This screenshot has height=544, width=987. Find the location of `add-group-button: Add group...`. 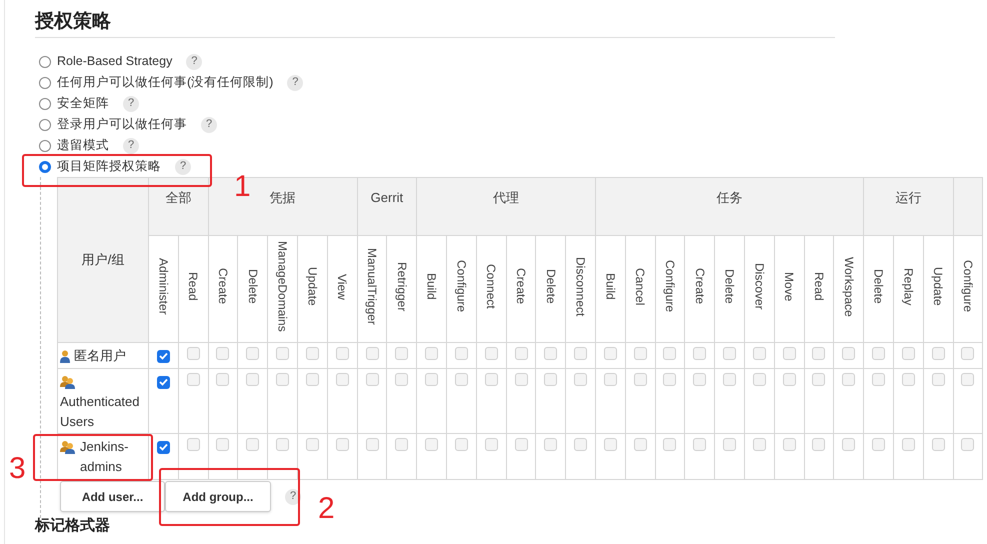

add-group-button: Add group... is located at coordinates (218, 496).